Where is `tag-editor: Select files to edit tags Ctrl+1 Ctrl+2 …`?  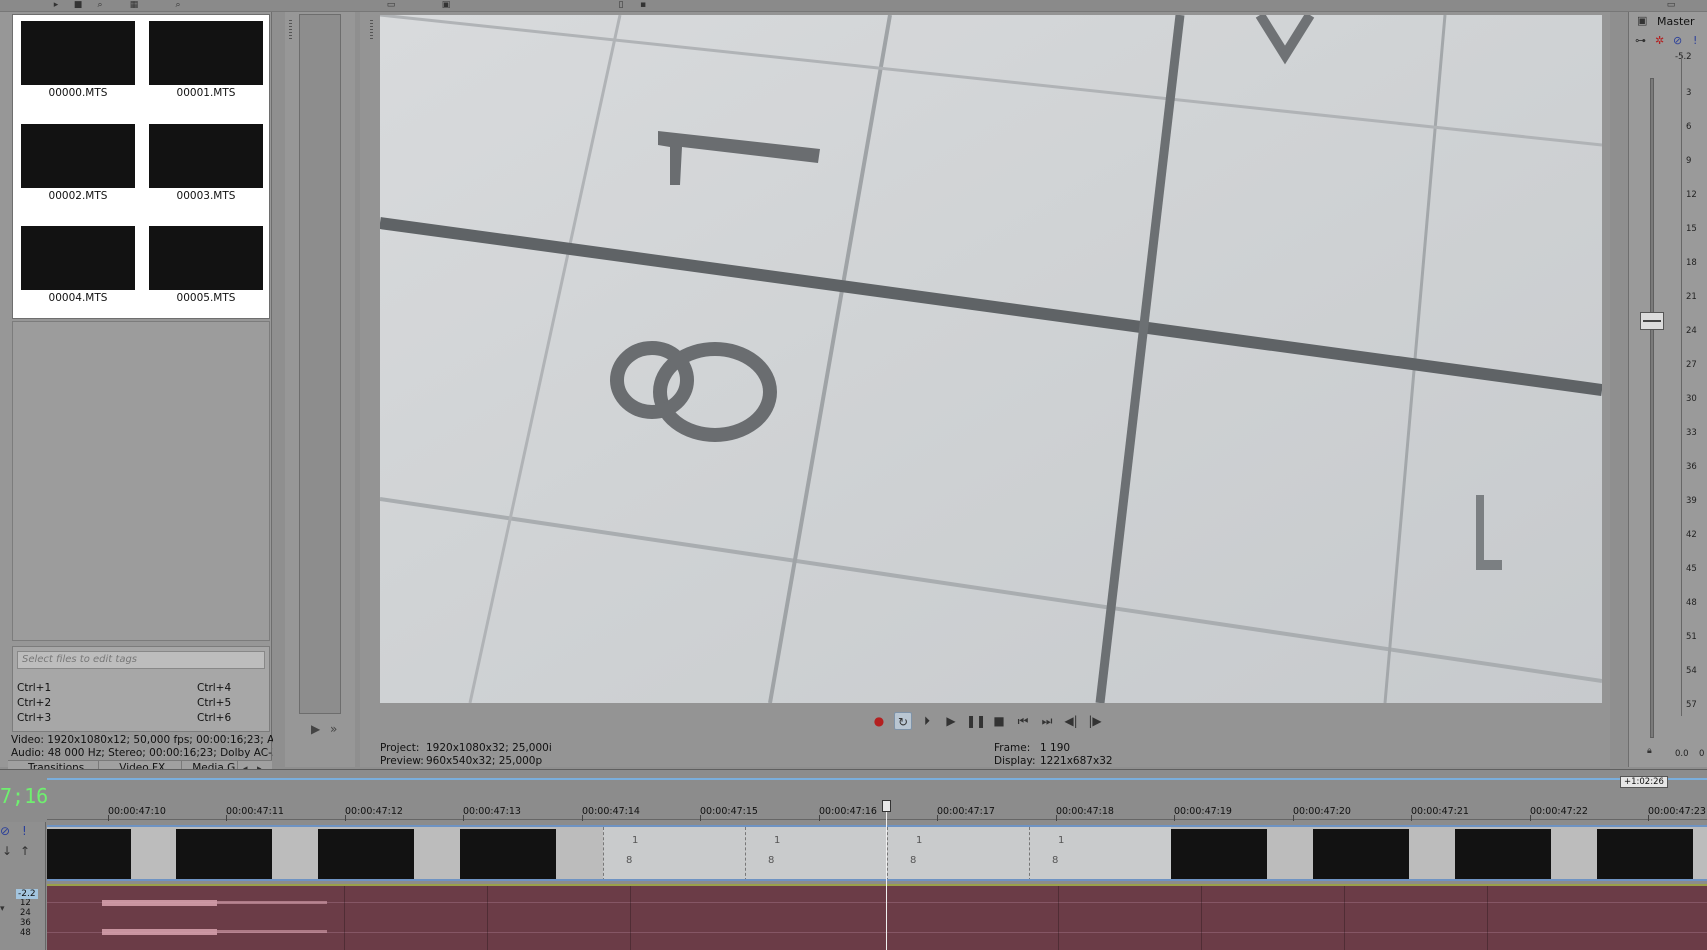 tag-editor: Select files to edit tags Ctrl+1 Ctrl+2 … is located at coordinates (141, 689).